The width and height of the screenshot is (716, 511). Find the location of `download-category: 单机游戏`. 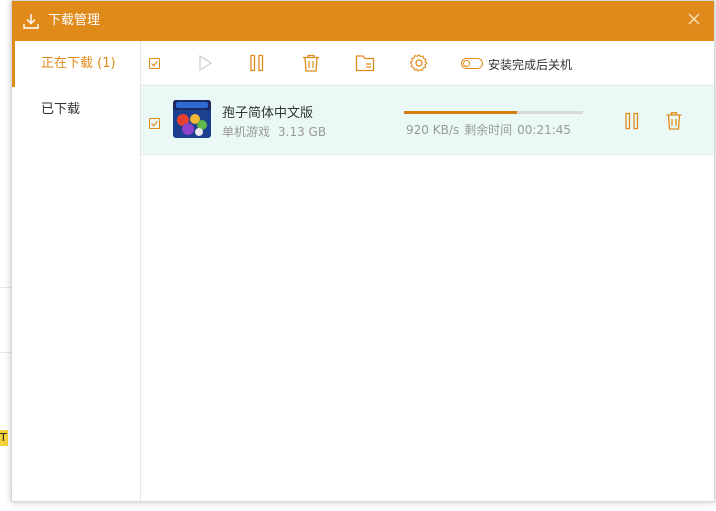

download-category: 单机游戏 is located at coordinates (246, 132).